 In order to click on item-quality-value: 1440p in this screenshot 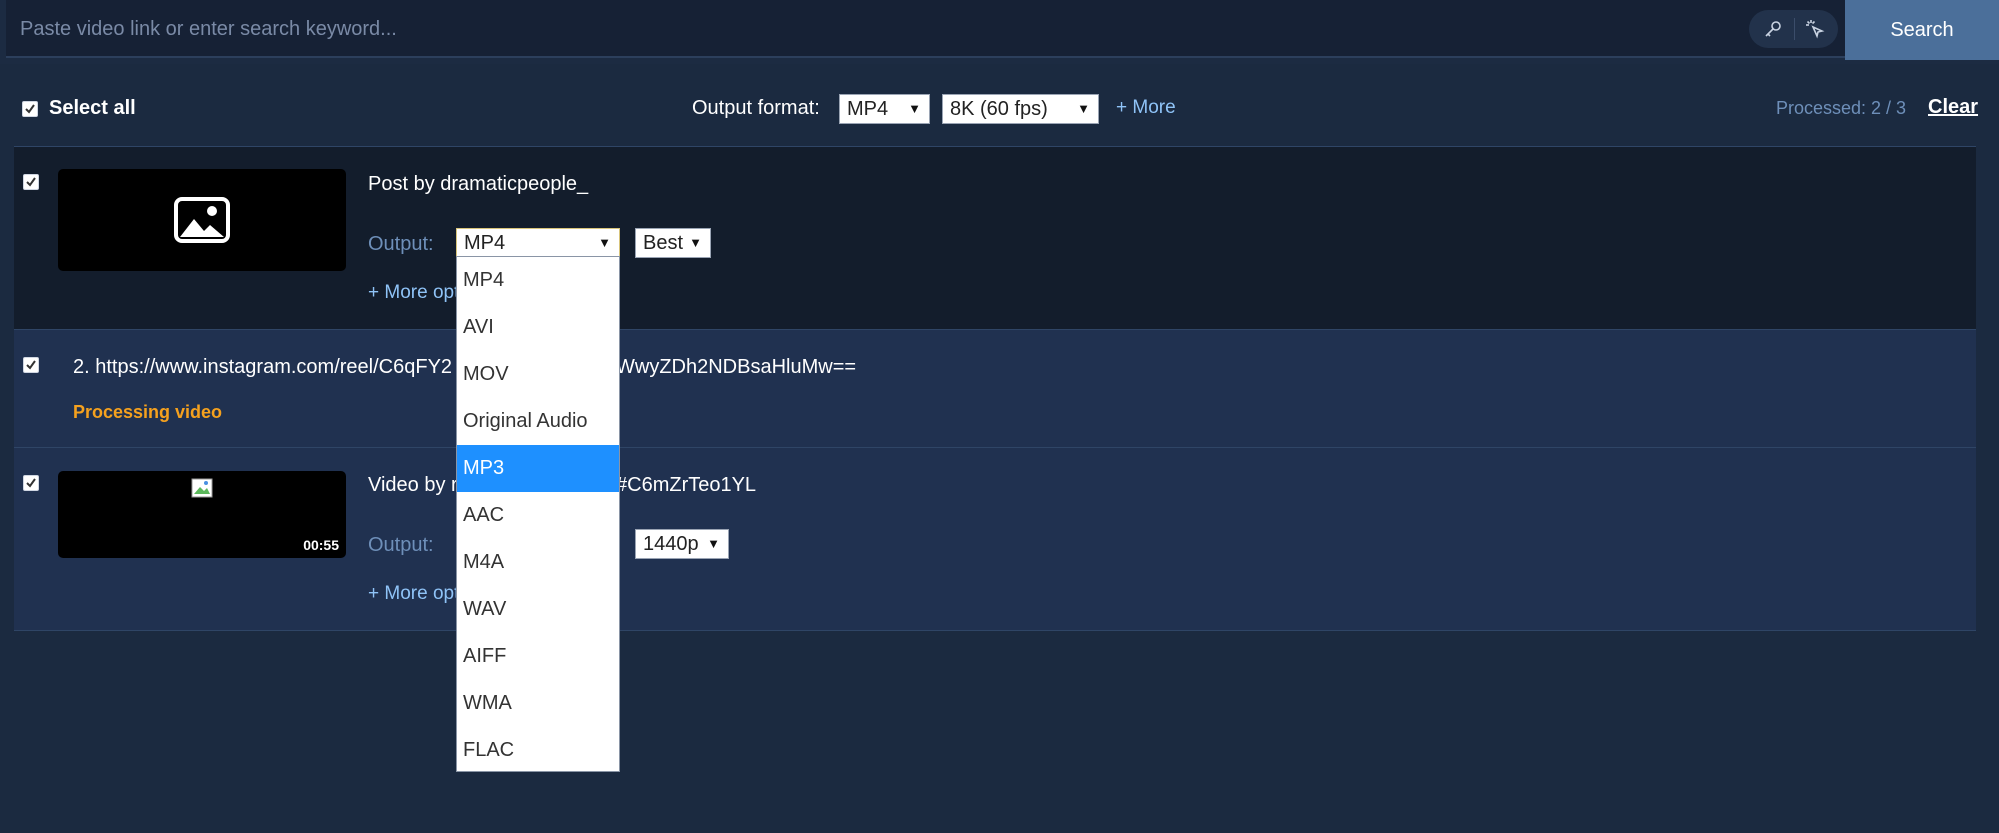, I will do `click(671, 544)`.